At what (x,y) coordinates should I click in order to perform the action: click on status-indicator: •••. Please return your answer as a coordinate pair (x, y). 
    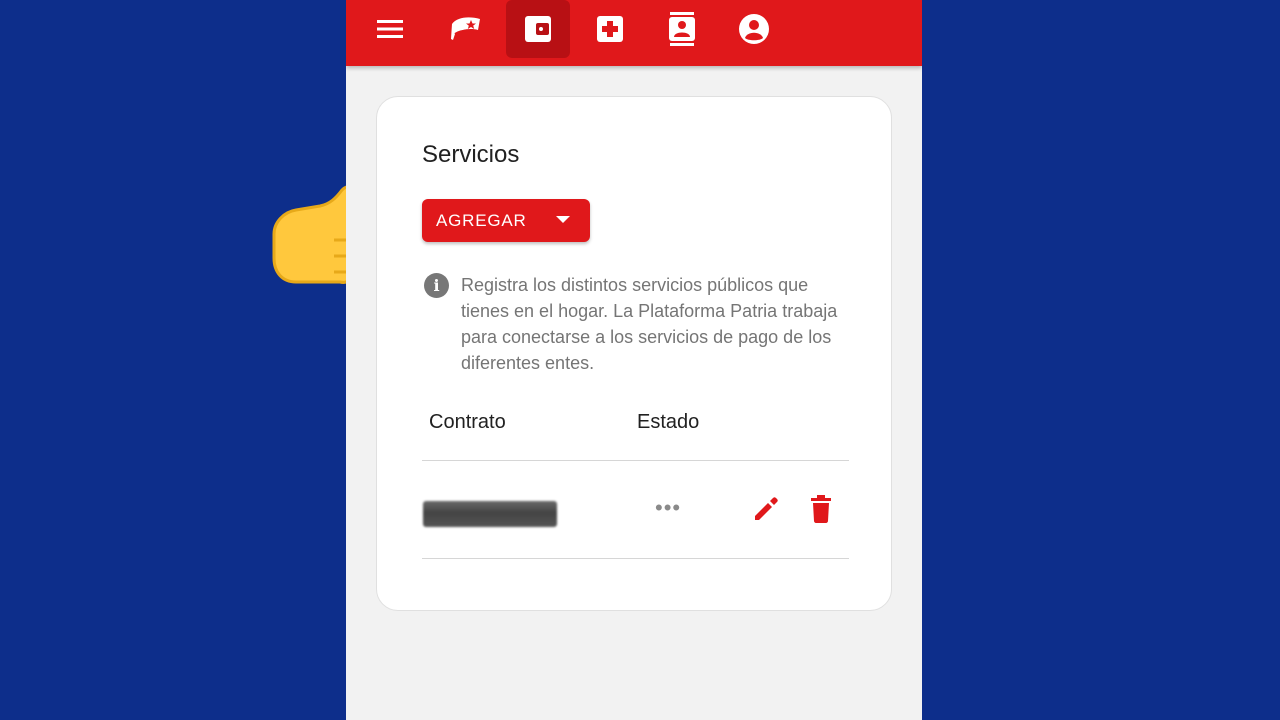
    Looking at the image, I should click on (668, 507).